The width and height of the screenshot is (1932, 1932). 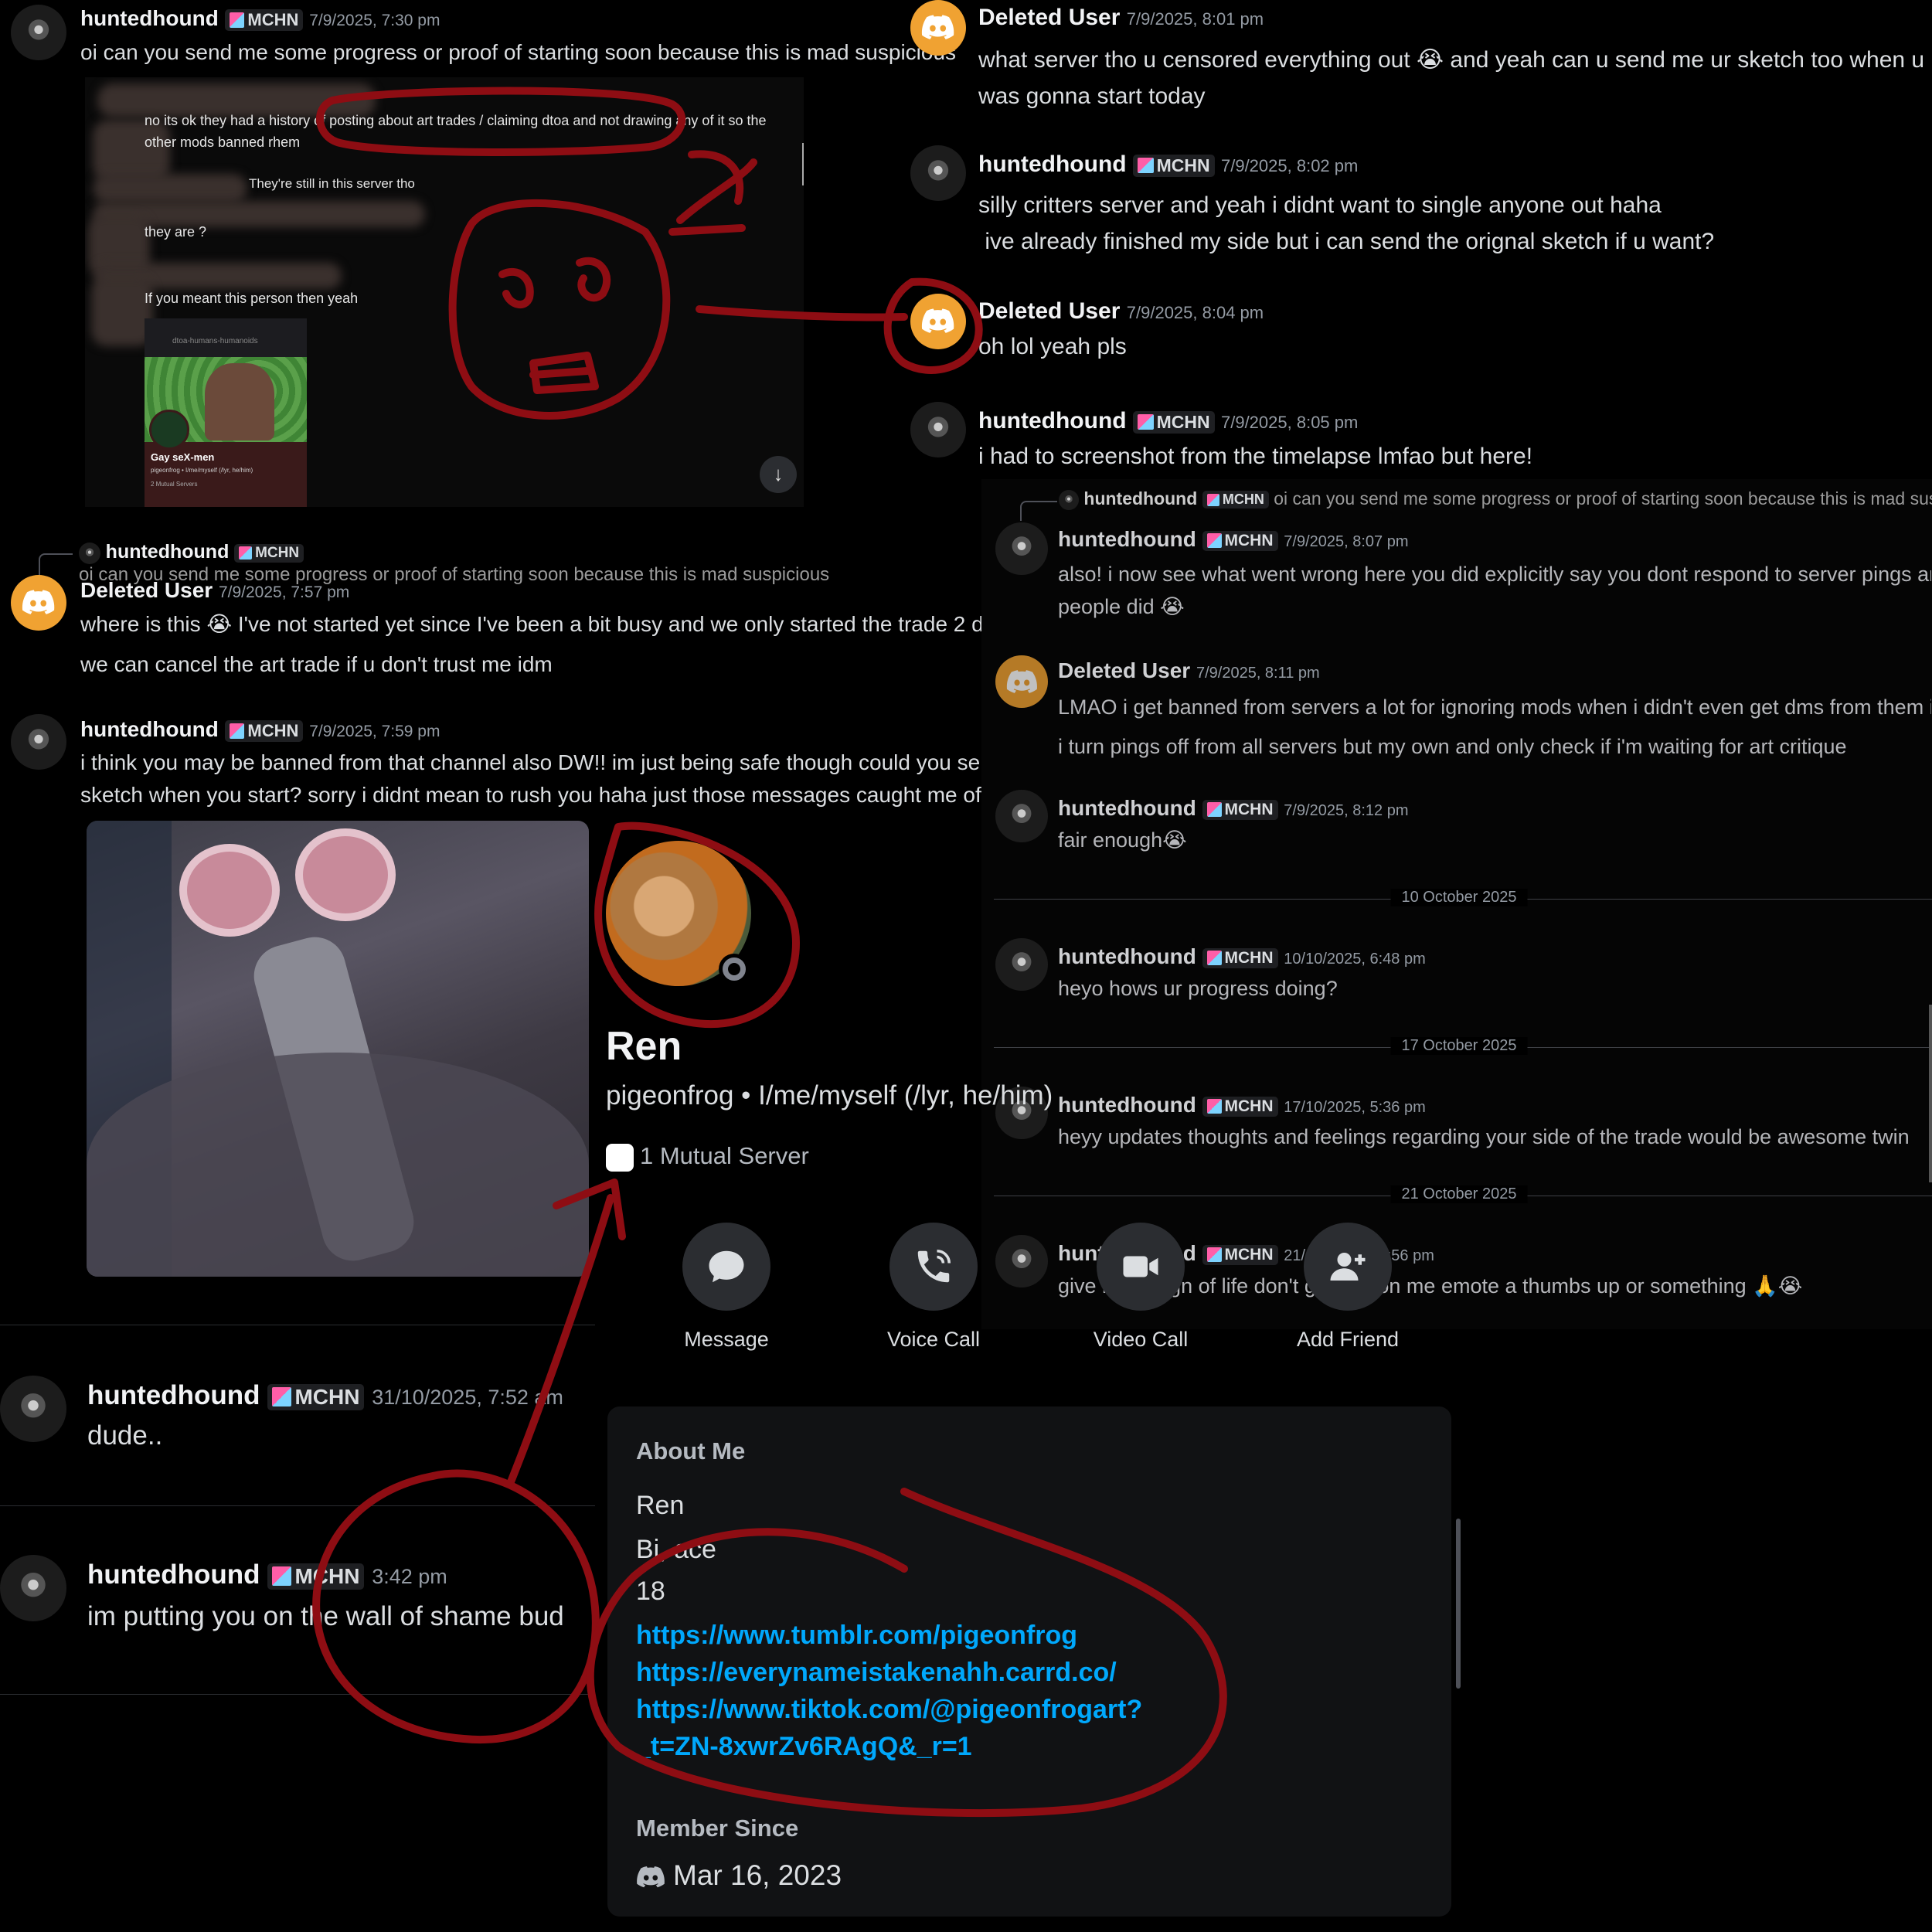 What do you see at coordinates (717, 1828) in the screenshot?
I see `member-since-heading: Member Since` at bounding box center [717, 1828].